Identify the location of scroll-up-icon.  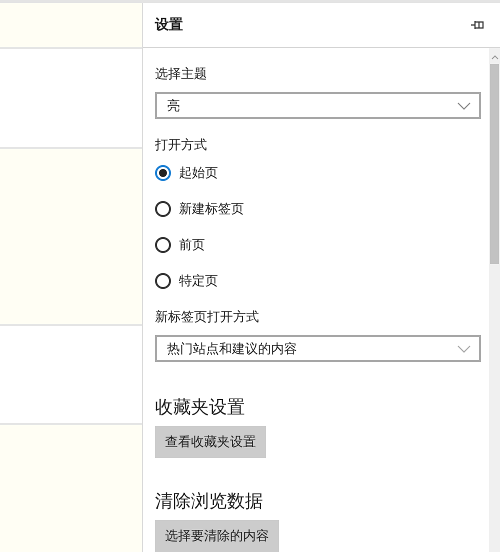
(494, 57).